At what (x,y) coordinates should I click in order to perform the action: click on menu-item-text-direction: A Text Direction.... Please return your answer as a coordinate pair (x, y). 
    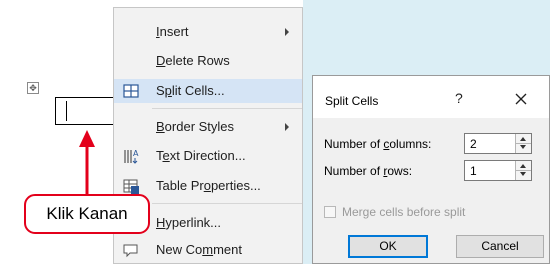
    Looking at the image, I should click on (208, 156).